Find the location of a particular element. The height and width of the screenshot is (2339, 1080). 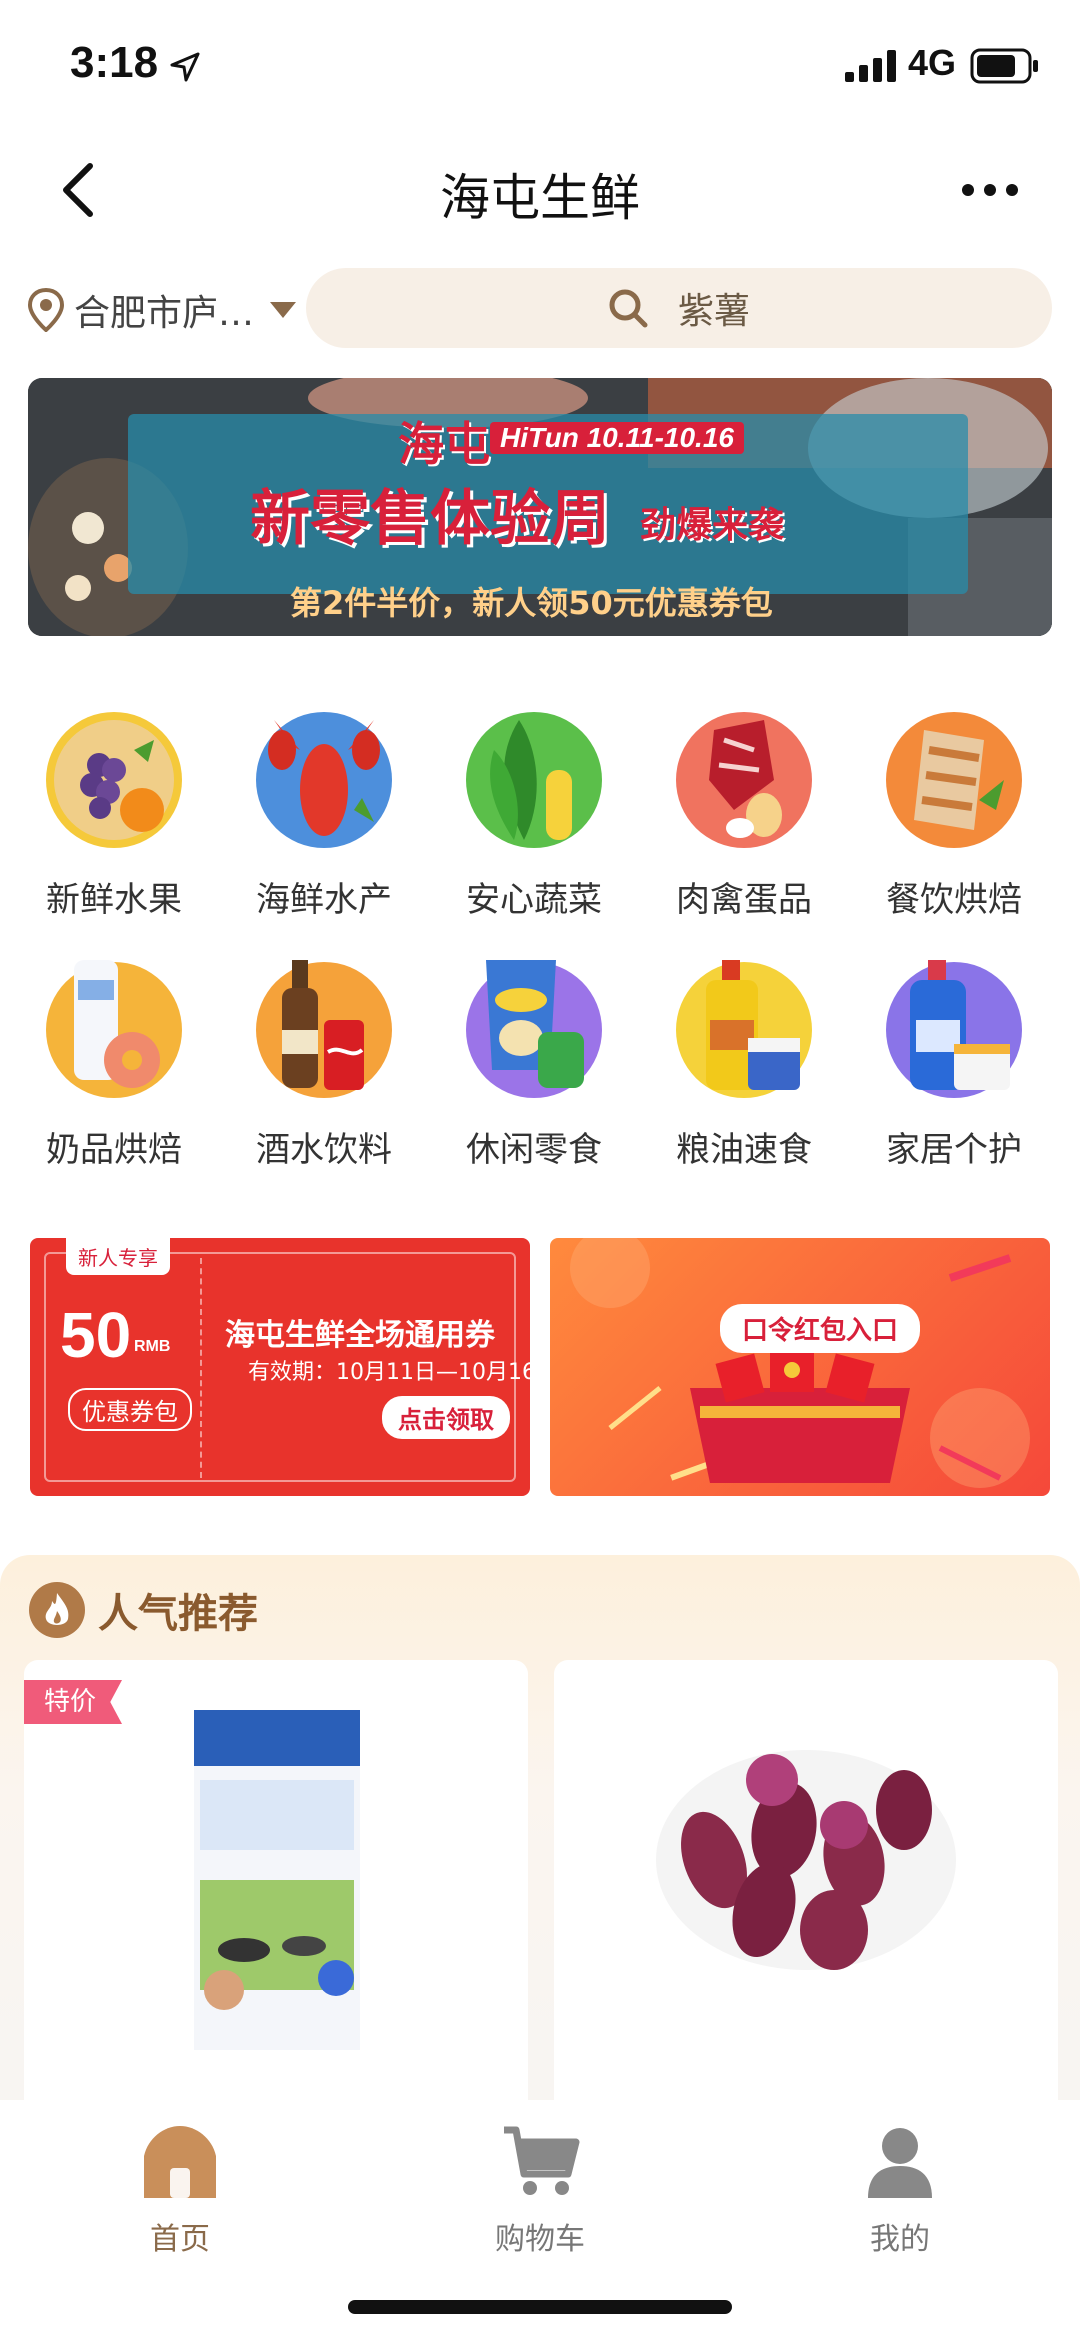

category-meat: 肉禽蛋品 is located at coordinates (744, 815).